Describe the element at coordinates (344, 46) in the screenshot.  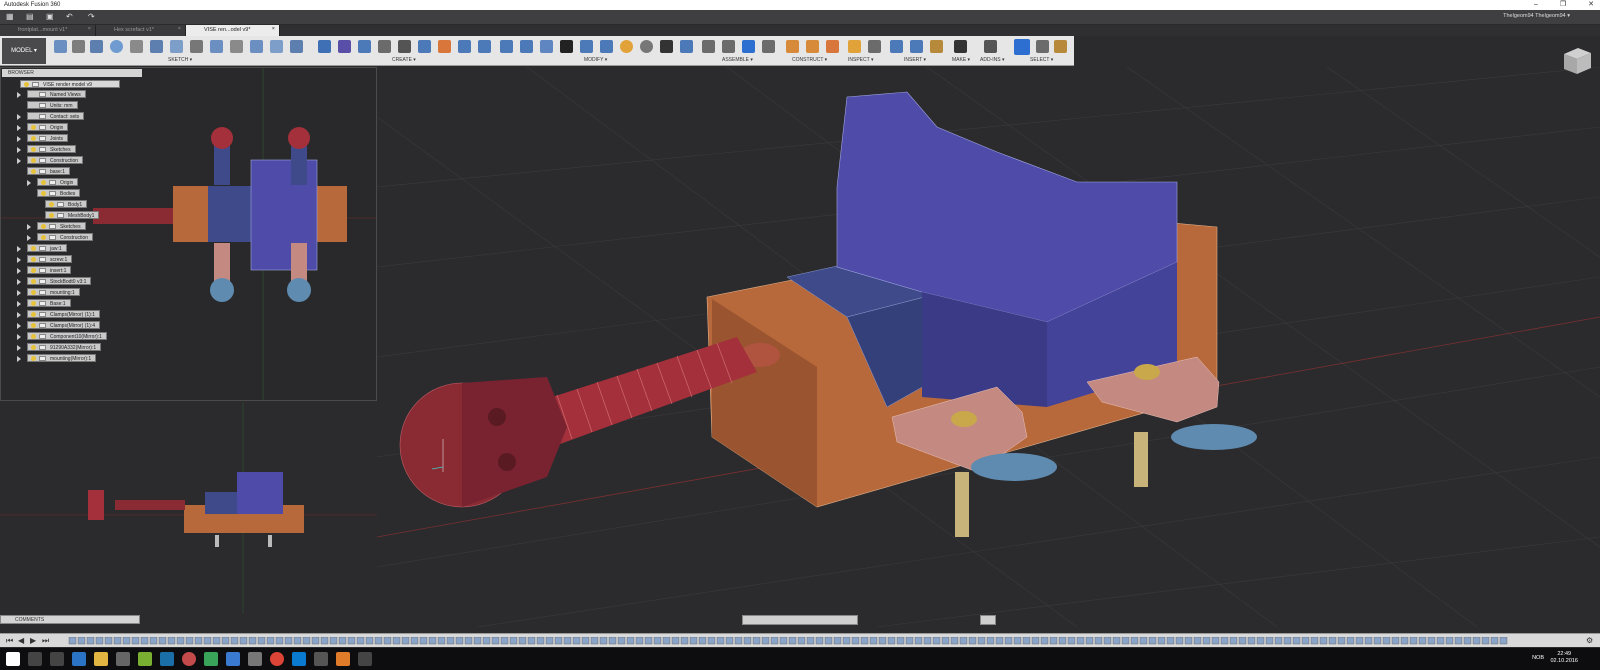
I see `extrude-icon` at that location.